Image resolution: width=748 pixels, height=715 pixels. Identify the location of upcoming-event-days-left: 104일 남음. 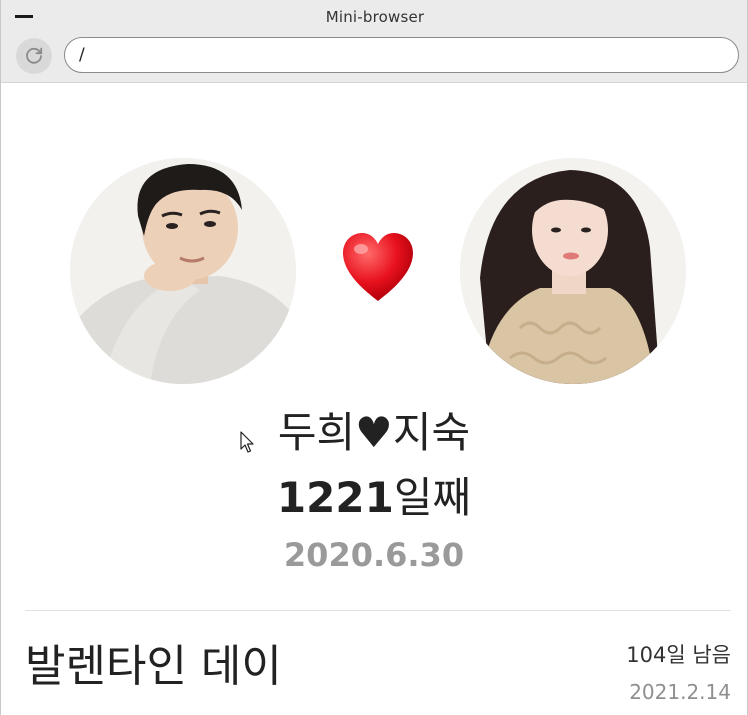
(678, 655).